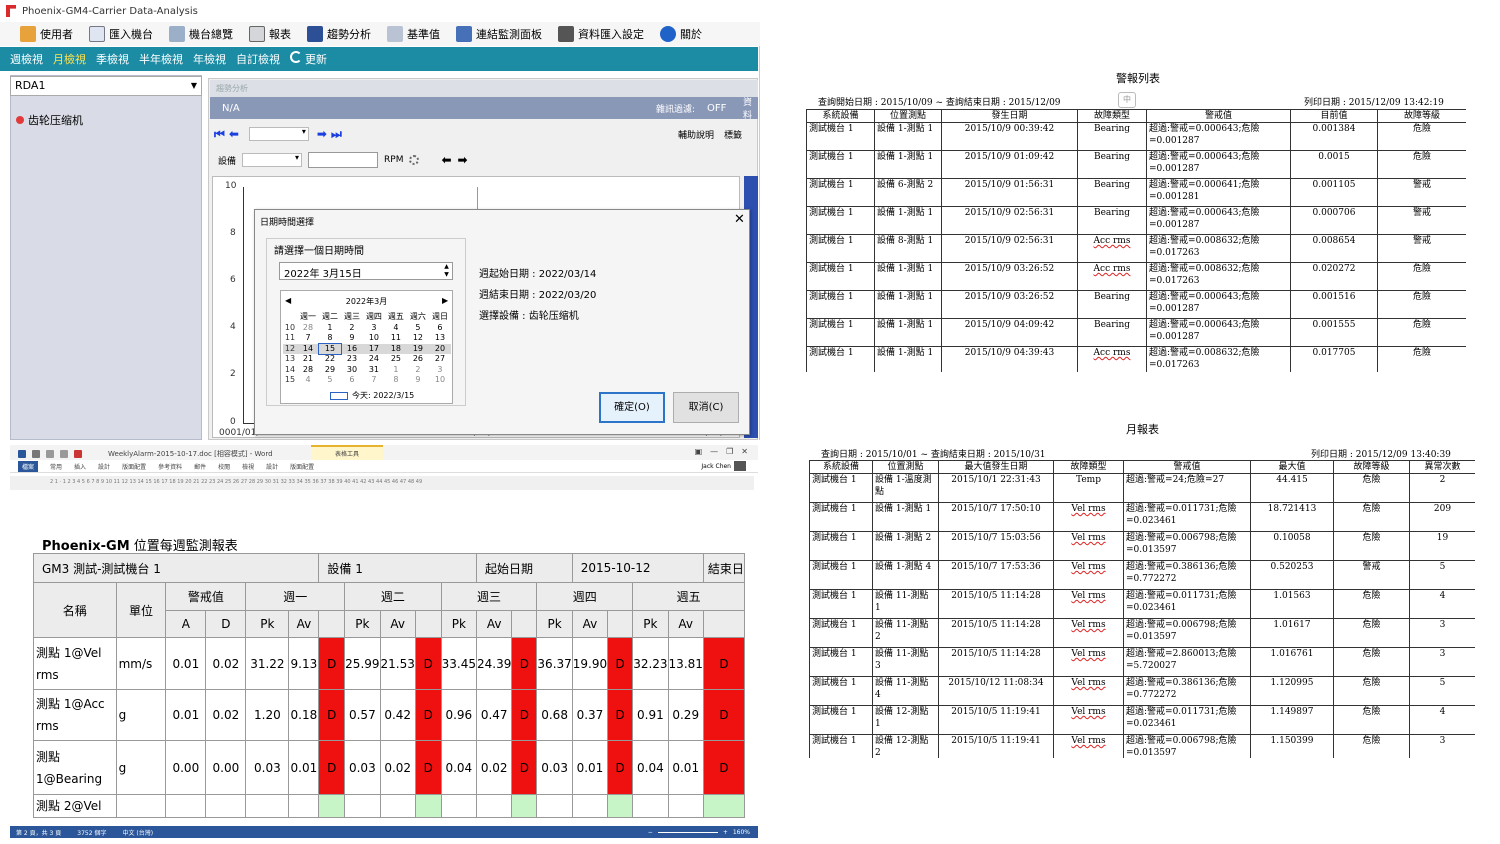  I want to click on row-status-cell, so click(723, 806).